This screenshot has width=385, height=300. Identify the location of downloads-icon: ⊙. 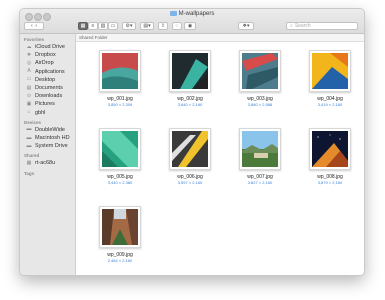
(29, 95).